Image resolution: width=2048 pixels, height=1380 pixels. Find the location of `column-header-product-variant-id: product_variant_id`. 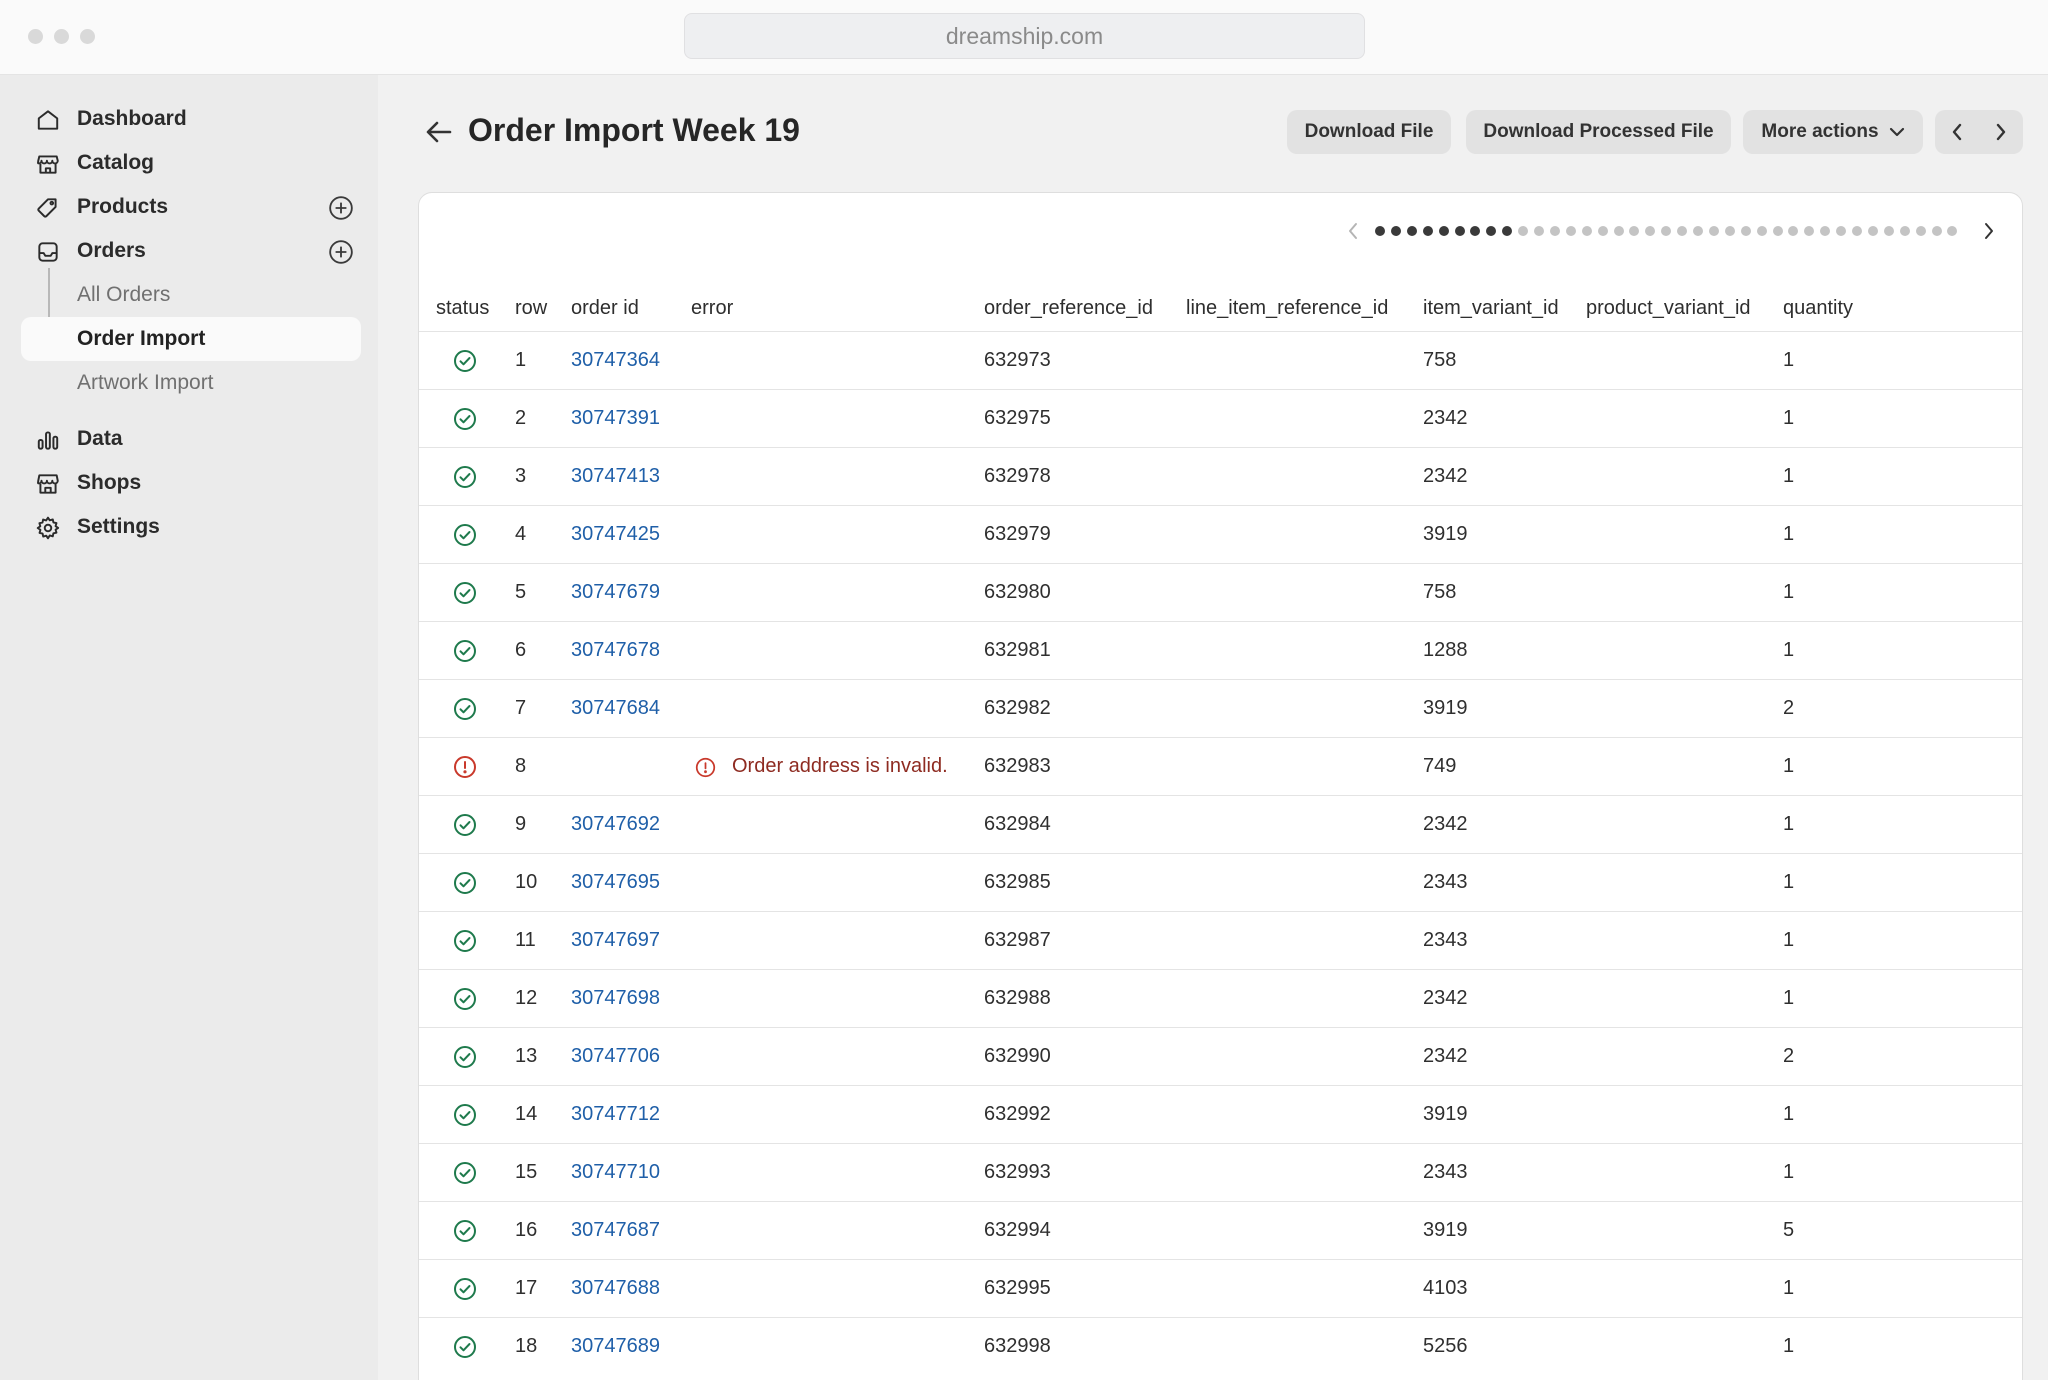

column-header-product-variant-id: product_variant_id is located at coordinates (1668, 308).